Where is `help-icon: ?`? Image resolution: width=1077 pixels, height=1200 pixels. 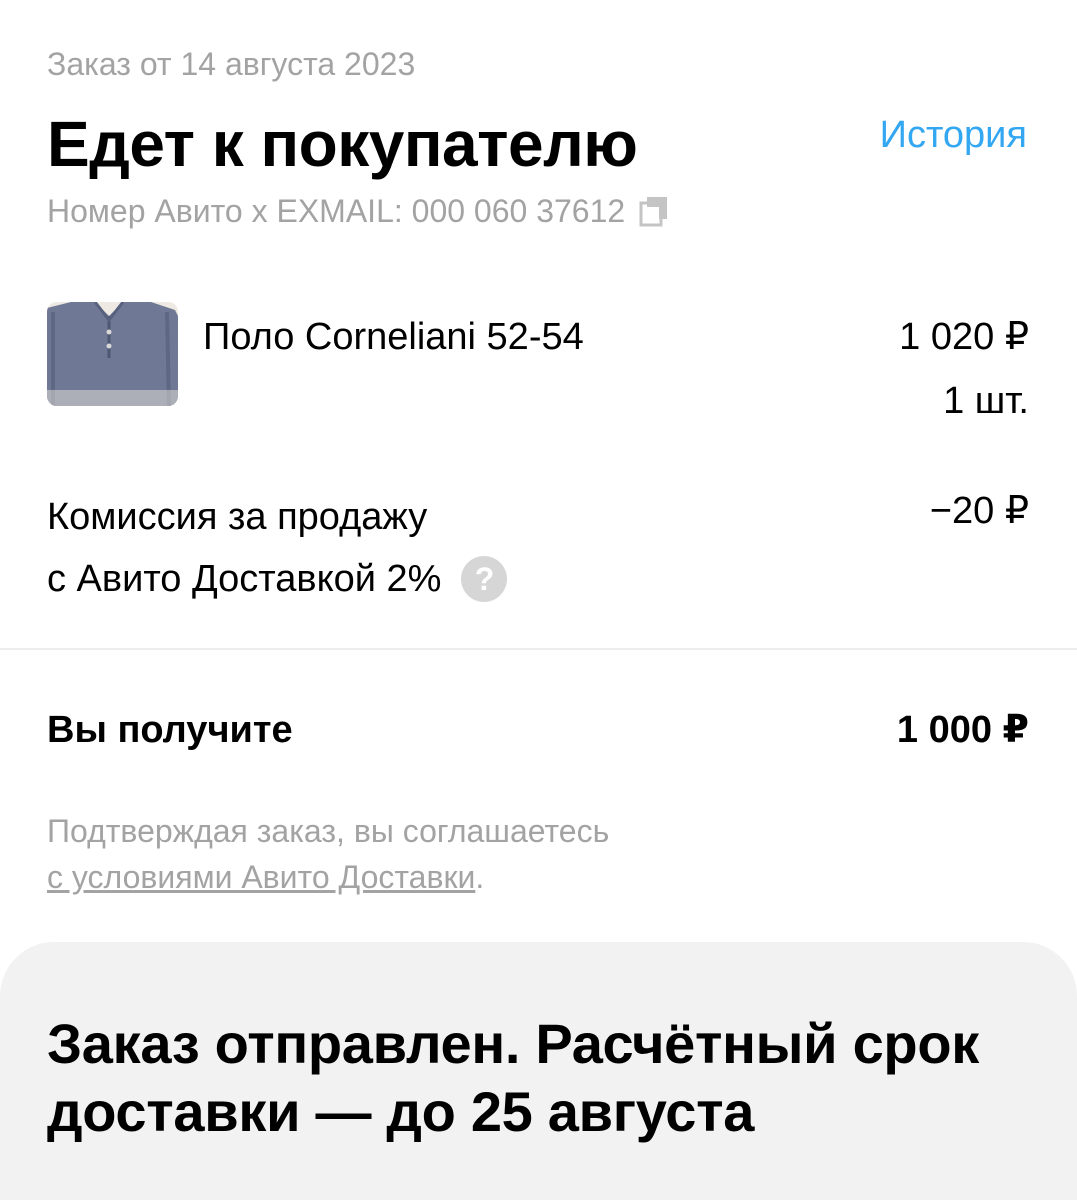 help-icon: ? is located at coordinates (484, 579).